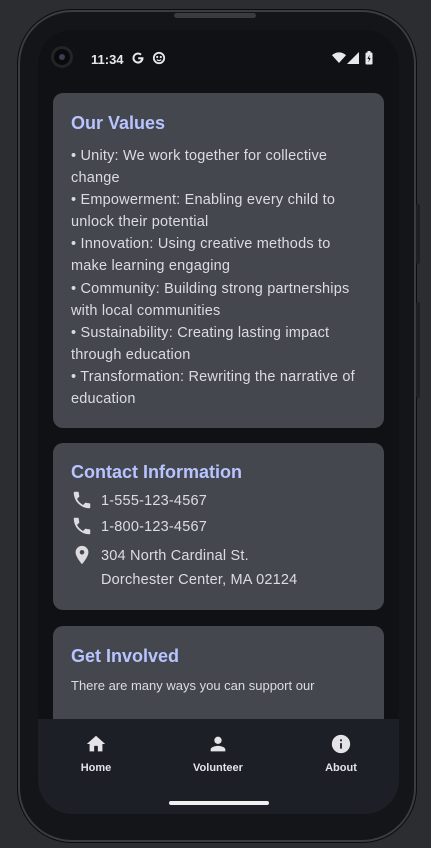 This screenshot has width=431, height=848. I want to click on home-icon, so click(96, 743).